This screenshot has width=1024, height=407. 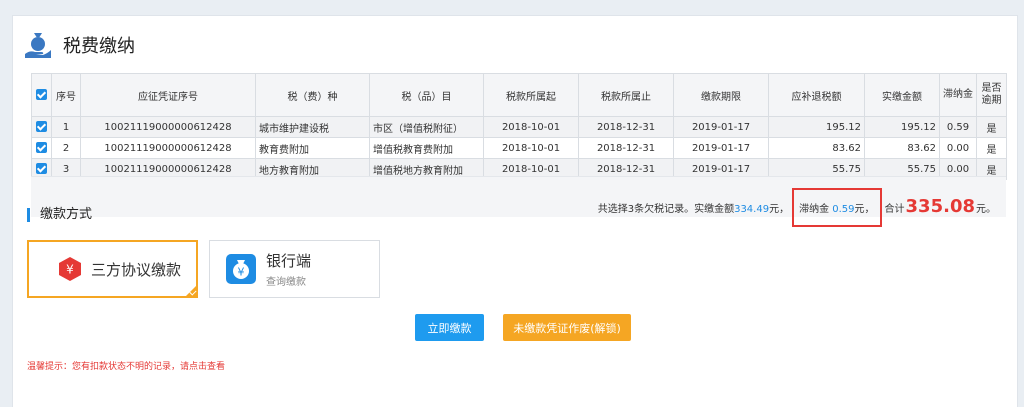 I want to click on yuan-bag-icon: ¥, so click(x=241, y=269).